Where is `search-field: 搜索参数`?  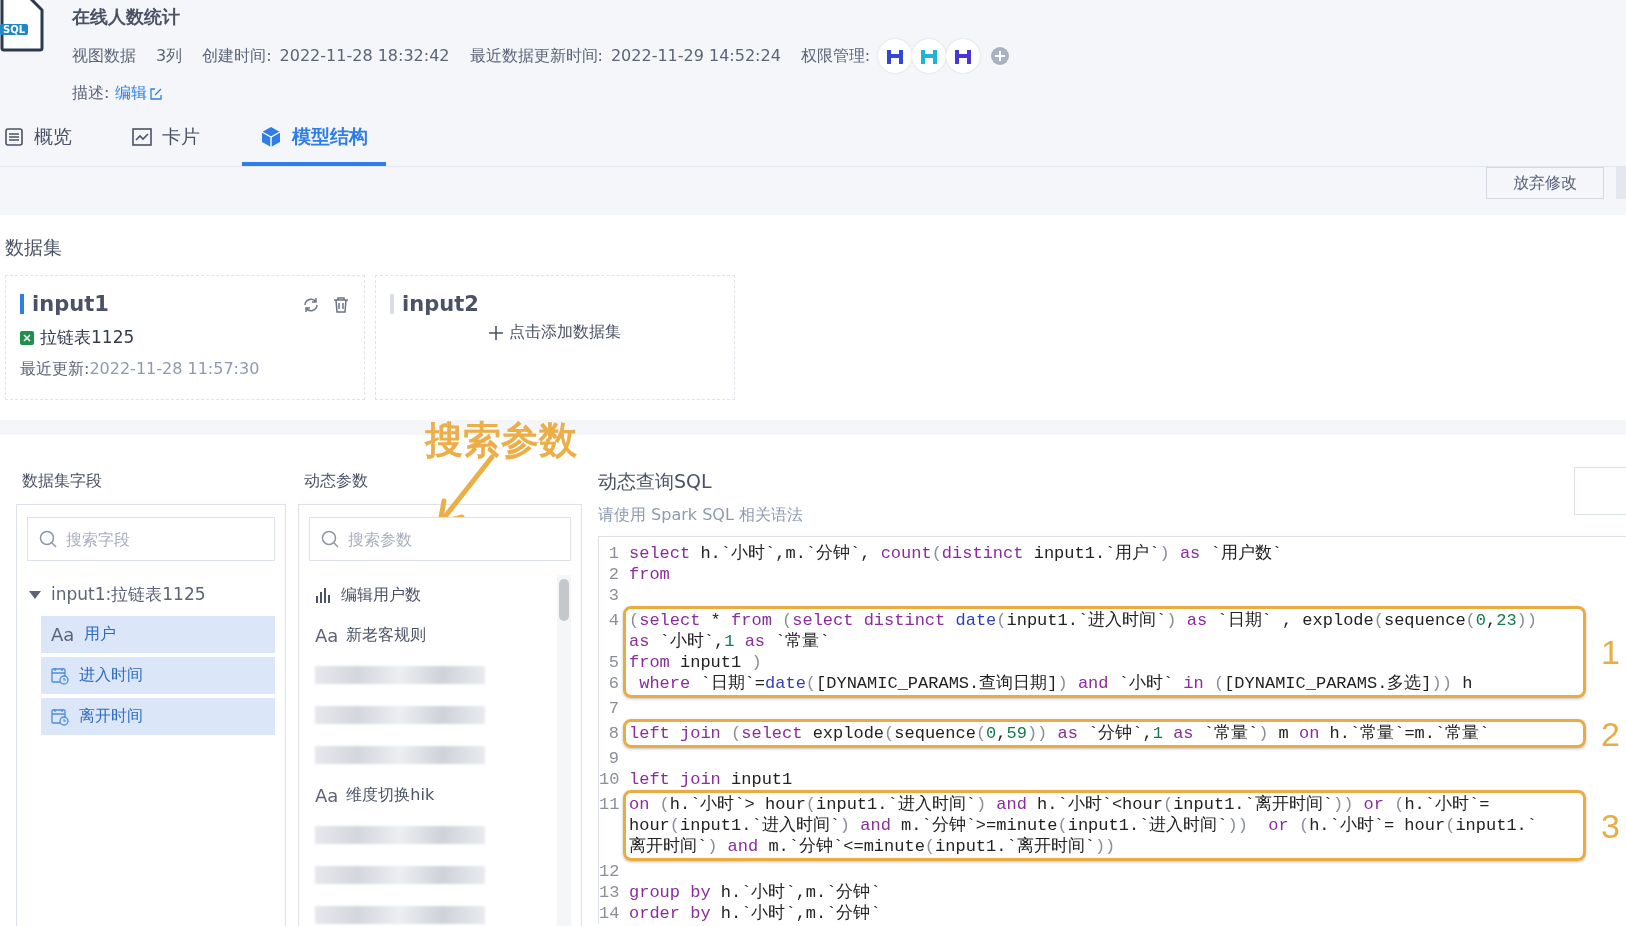 search-field: 搜索参数 is located at coordinates (440, 539).